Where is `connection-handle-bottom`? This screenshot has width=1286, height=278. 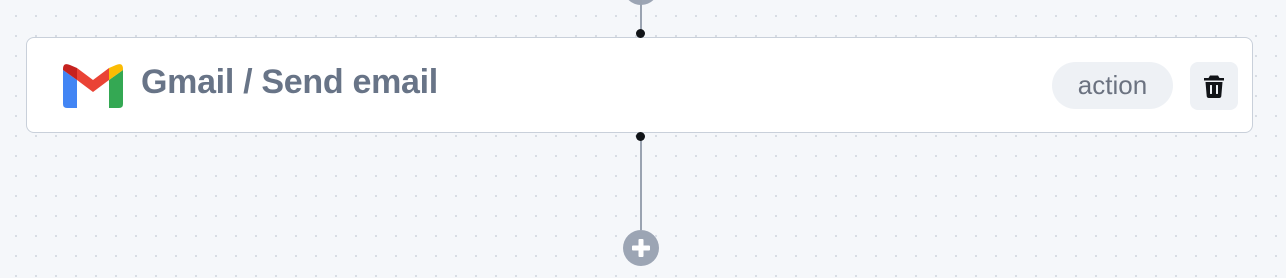 connection-handle-bottom is located at coordinates (640, 136).